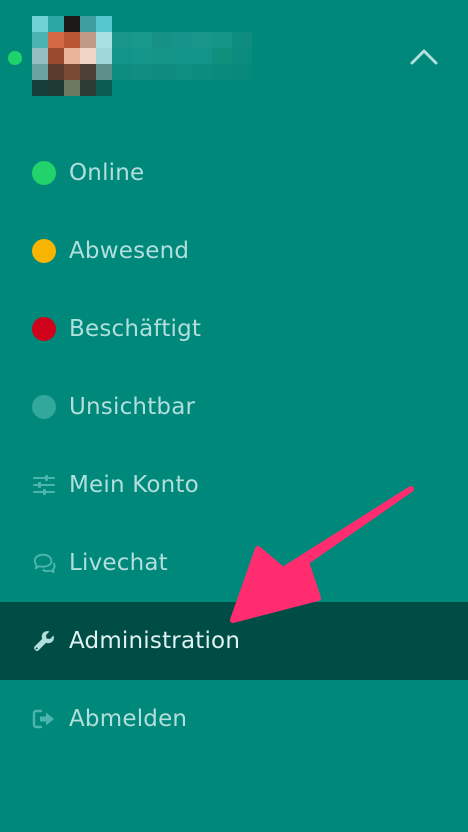 This screenshot has width=468, height=832. I want to click on menu-item-livechat: Livechat, so click(234, 563).